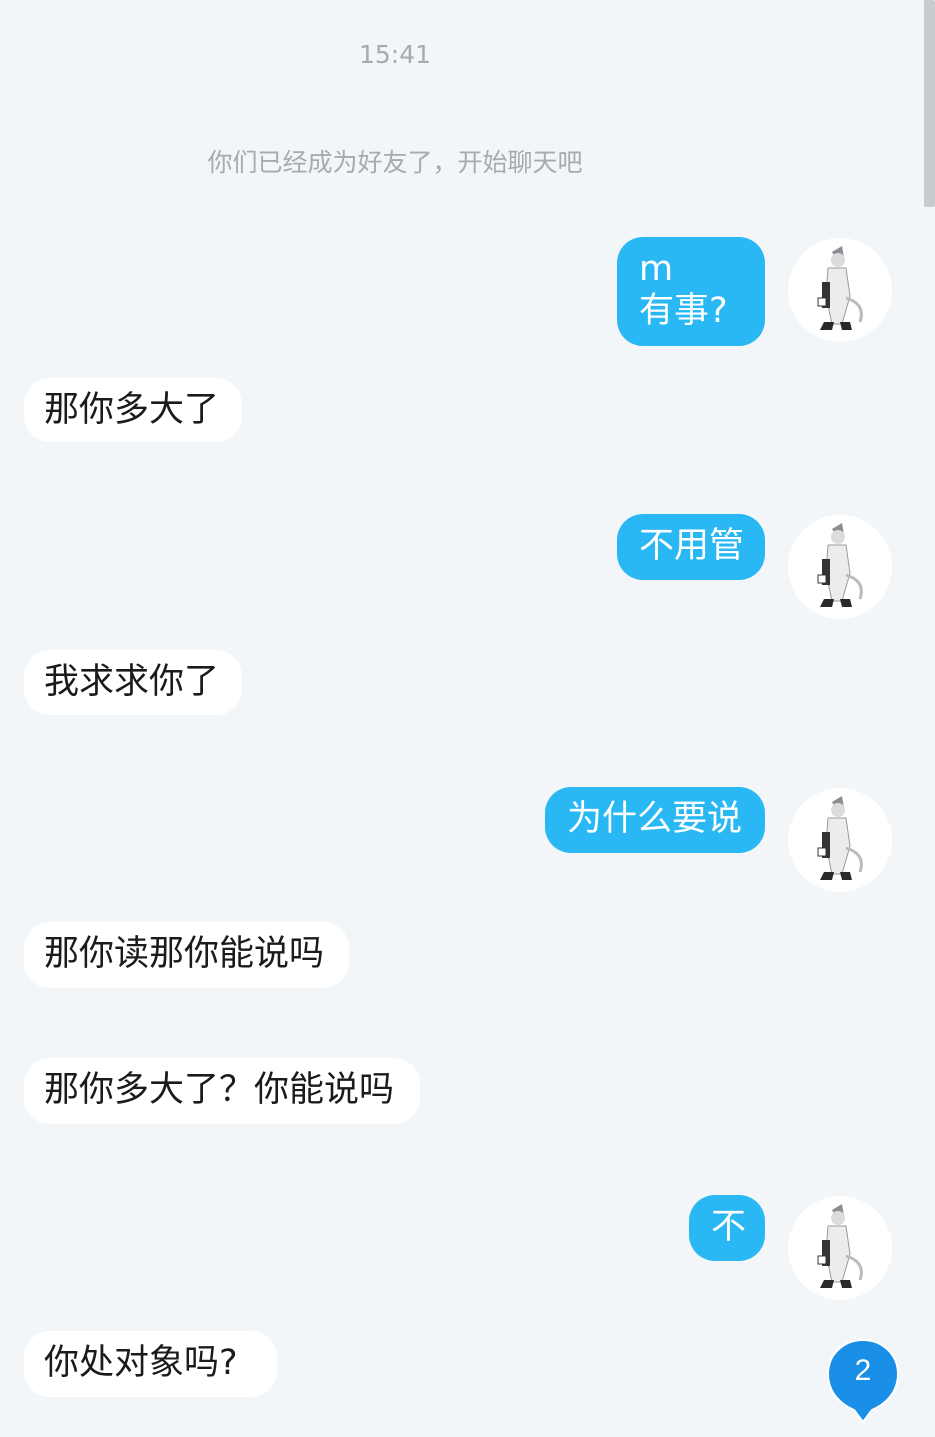 This screenshot has width=935, height=1437. What do you see at coordinates (655, 820) in the screenshot?
I see `outgoing-message-bubble: 为什么要说` at bounding box center [655, 820].